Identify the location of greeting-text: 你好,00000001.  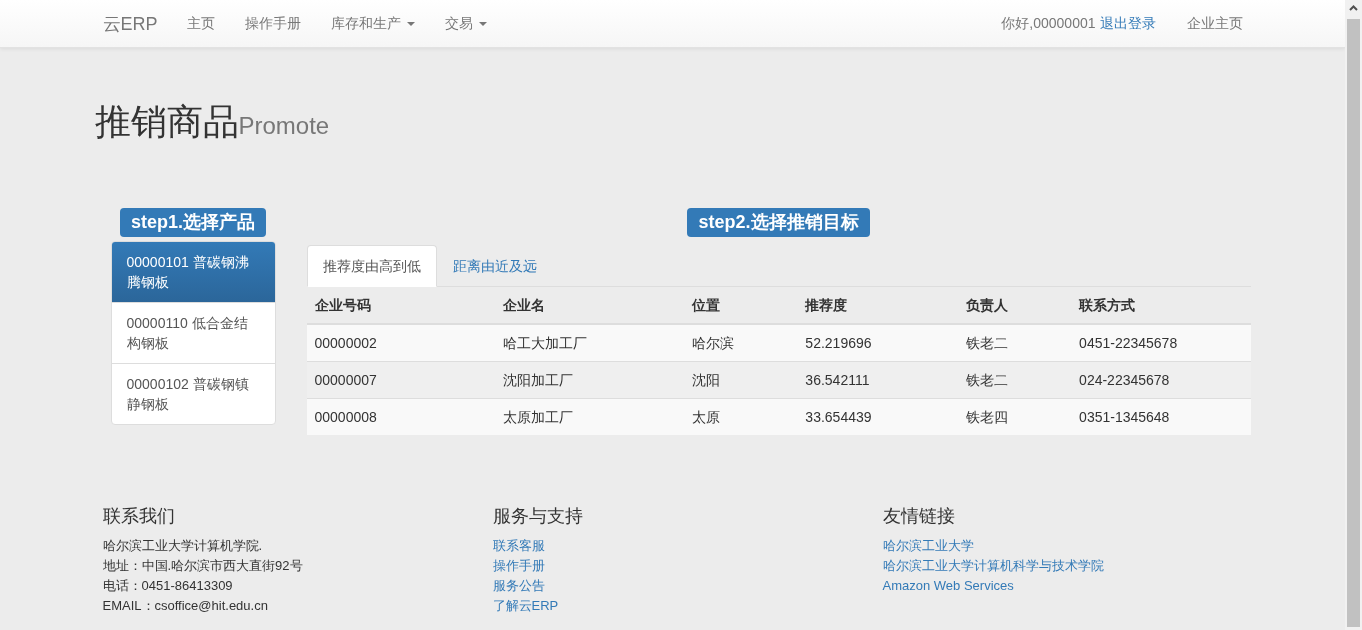
(1048, 22).